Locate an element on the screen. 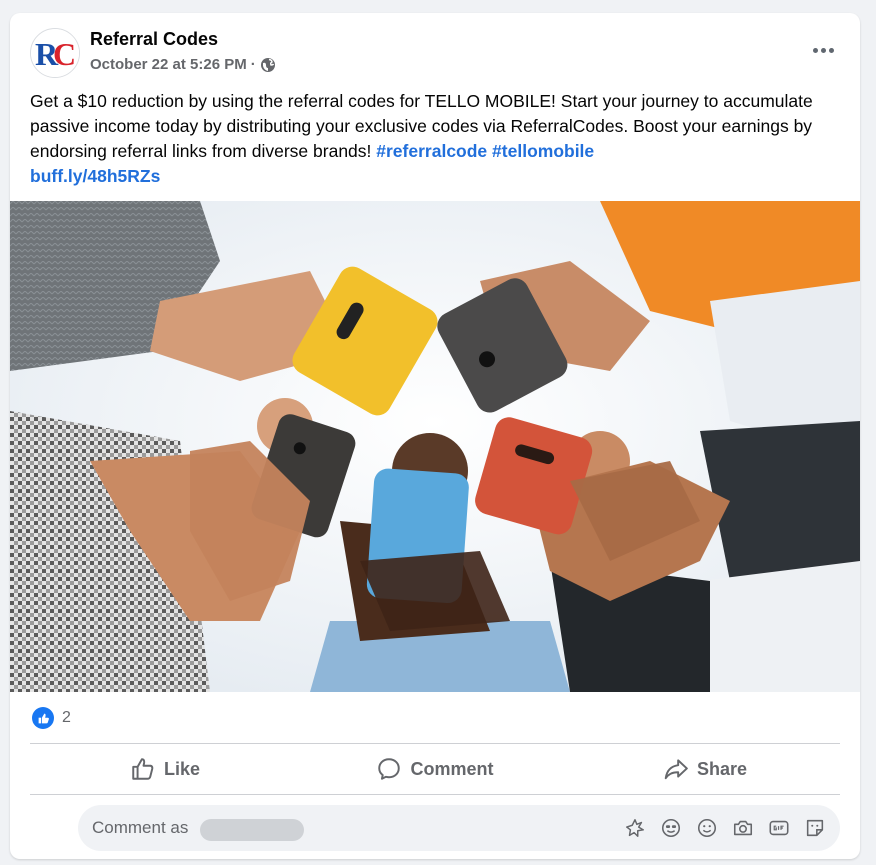 The height and width of the screenshot is (865, 876). actions-divider-bottom is located at coordinates (435, 794).